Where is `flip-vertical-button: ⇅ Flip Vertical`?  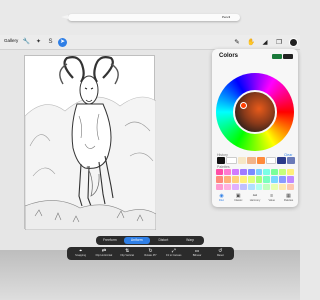 flip-vertical-button: ⇅ Flip Vertical is located at coordinates (127, 253).